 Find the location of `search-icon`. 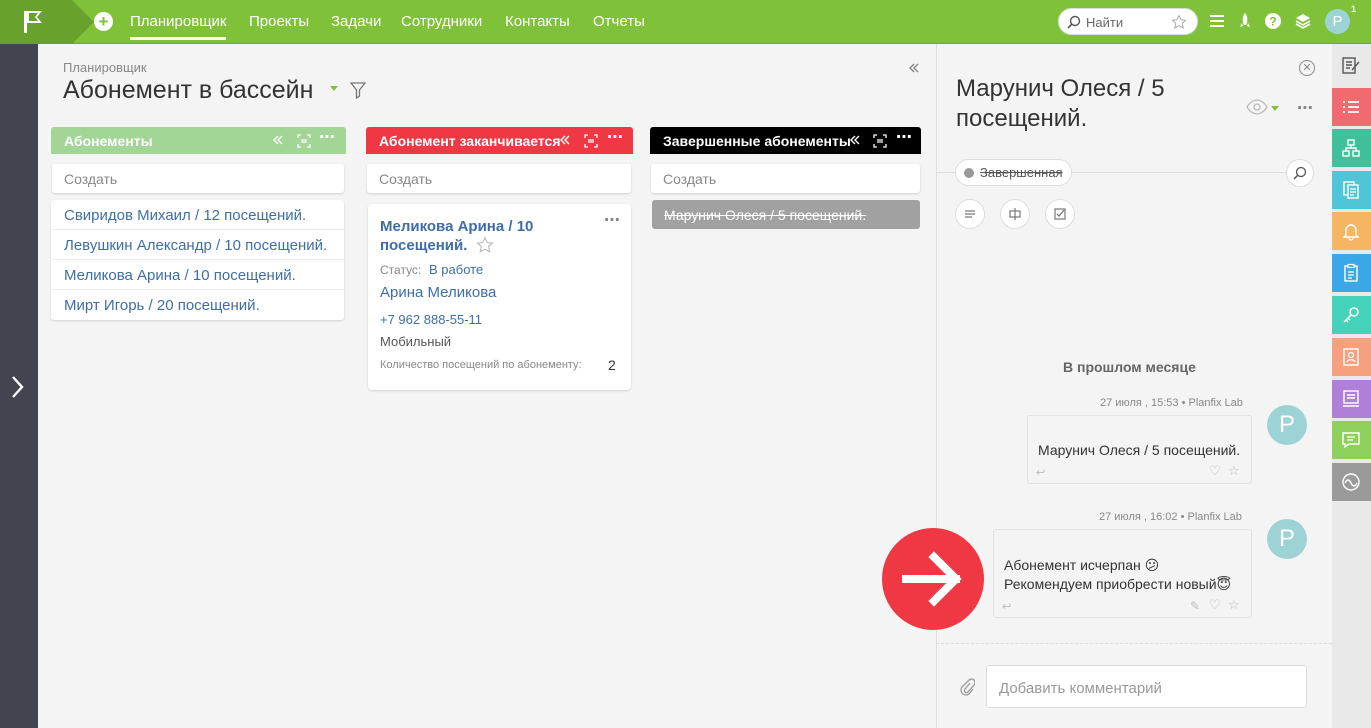

search-icon is located at coordinates (1074, 22).